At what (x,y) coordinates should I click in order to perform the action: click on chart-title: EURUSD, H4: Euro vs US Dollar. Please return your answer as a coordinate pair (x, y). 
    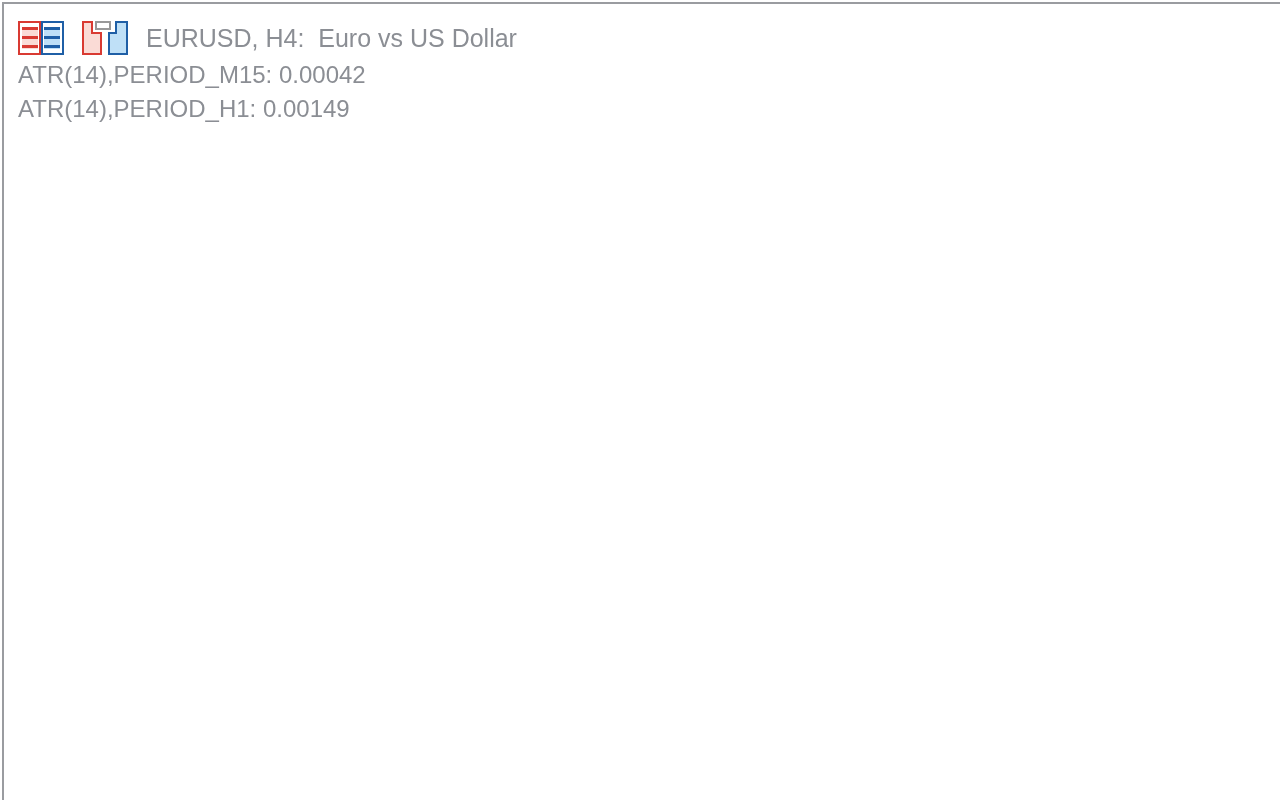
    Looking at the image, I should click on (331, 38).